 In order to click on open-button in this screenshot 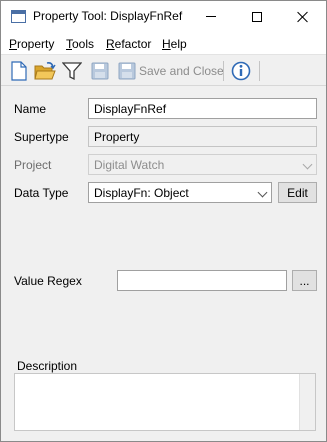, I will do `click(45, 71)`.